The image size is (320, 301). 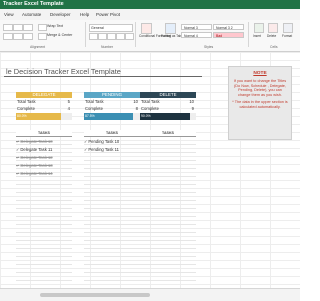 I want to click on pending-column: PENDING Total Task 10 Complete 8 87.5%, so click(x=112, y=106).